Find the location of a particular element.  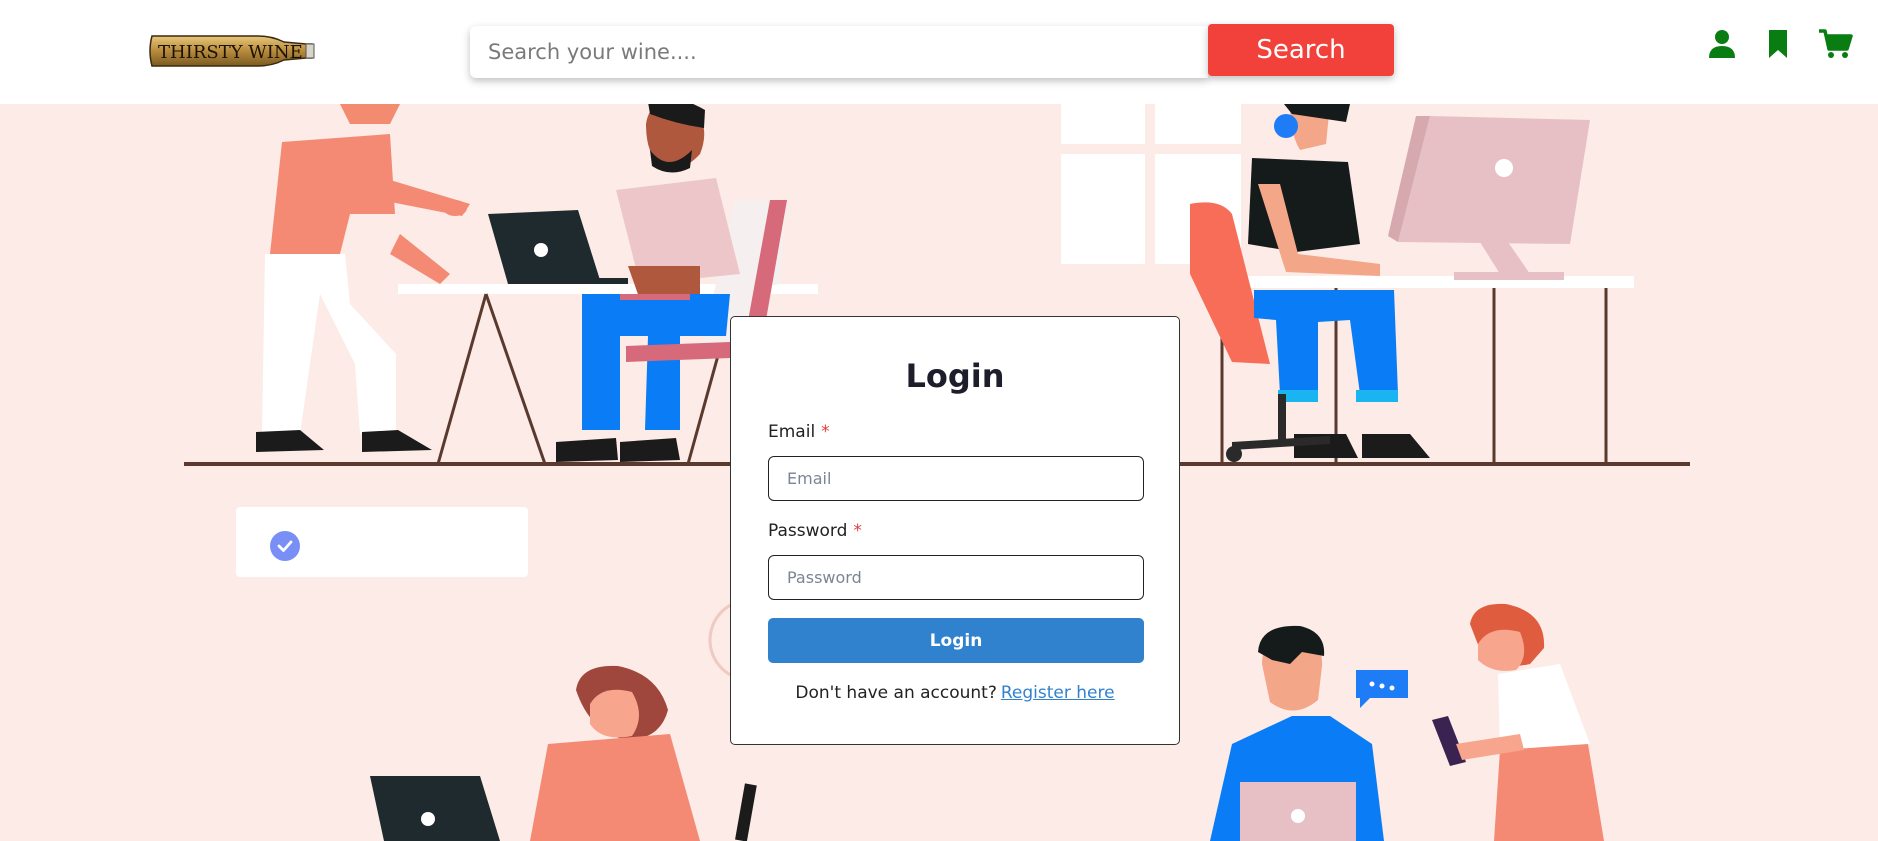

man-laptop-illustration is located at coordinates (1297, 733).